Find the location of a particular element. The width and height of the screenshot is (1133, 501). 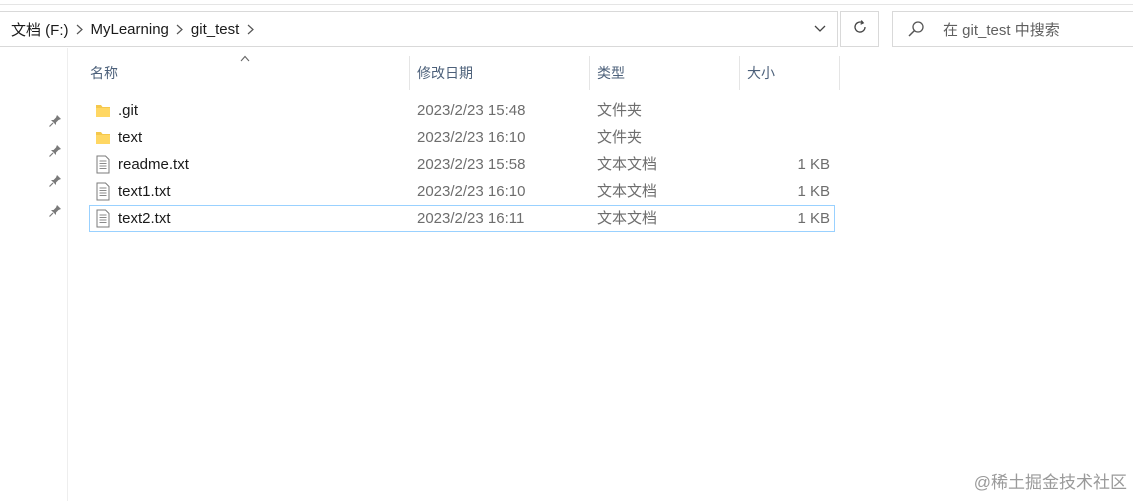

column-header: 名称 修改日期 类型 大小 is located at coordinates (461, 73).